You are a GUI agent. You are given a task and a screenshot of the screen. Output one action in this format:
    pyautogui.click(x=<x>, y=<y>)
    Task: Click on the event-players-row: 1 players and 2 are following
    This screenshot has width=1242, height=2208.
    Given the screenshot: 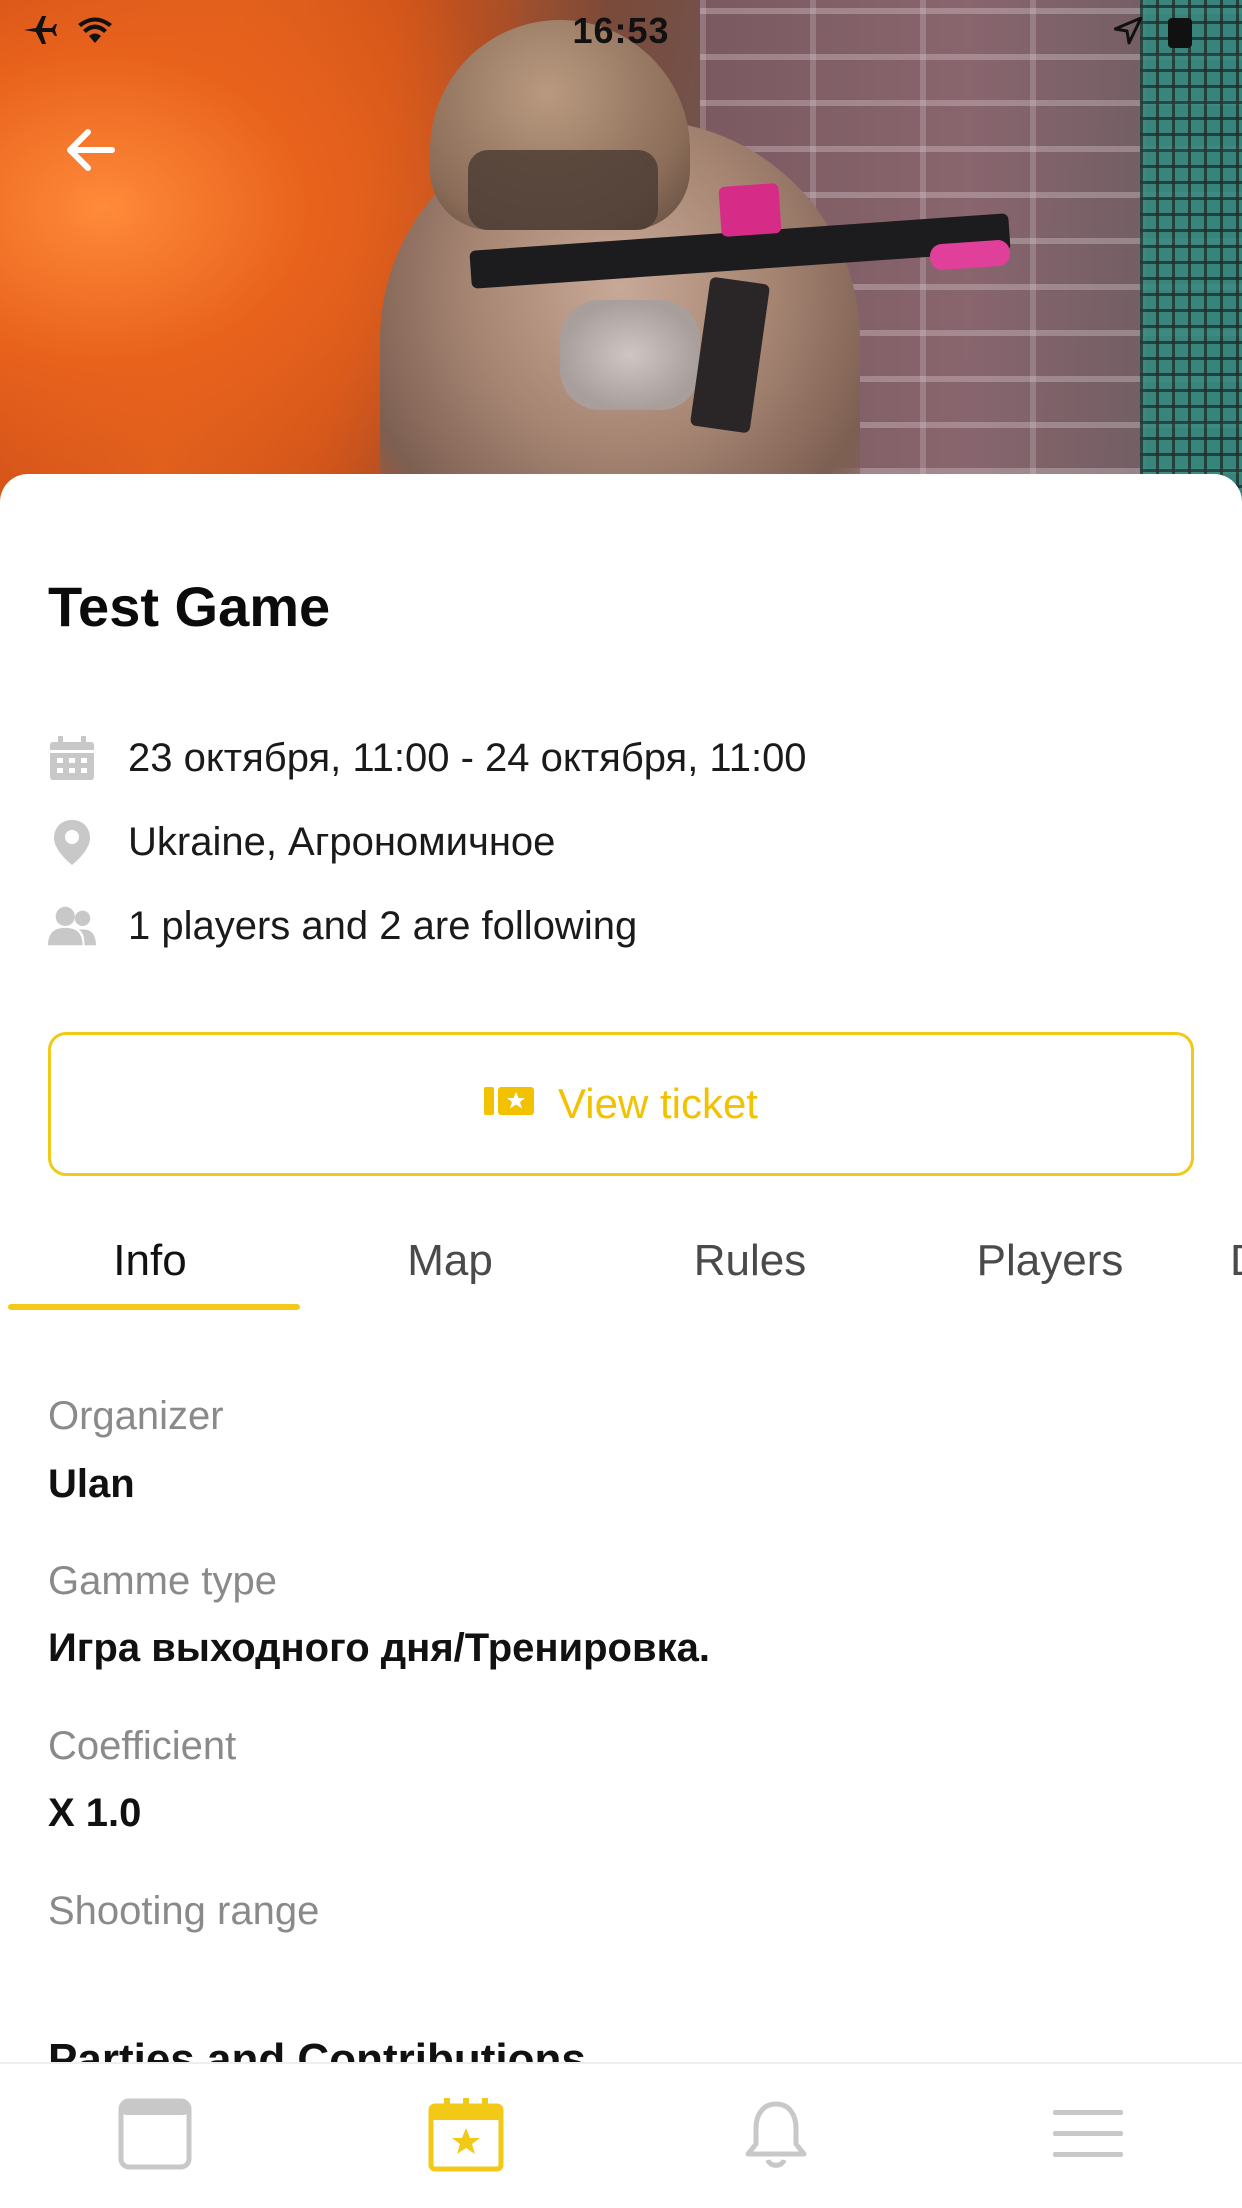 What is the action you would take?
    pyautogui.click(x=342, y=926)
    